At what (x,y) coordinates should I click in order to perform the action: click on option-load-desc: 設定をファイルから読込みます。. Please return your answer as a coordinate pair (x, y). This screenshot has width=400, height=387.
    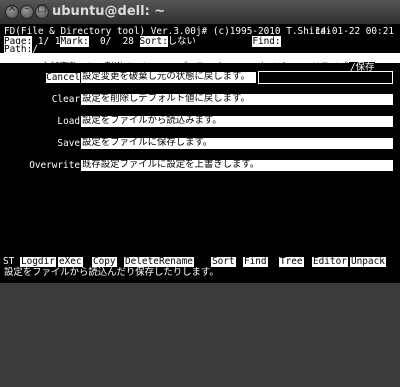
    Looking at the image, I should click on (237, 121).